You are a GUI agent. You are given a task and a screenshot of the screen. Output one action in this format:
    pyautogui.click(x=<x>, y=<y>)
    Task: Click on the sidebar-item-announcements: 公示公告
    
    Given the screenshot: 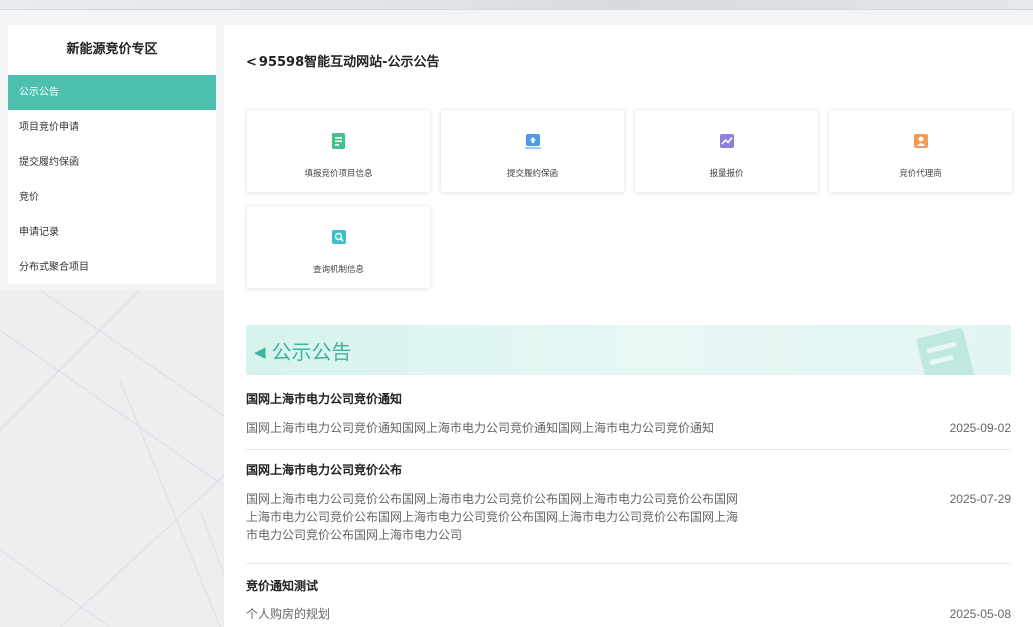 What is the action you would take?
    pyautogui.click(x=112, y=92)
    